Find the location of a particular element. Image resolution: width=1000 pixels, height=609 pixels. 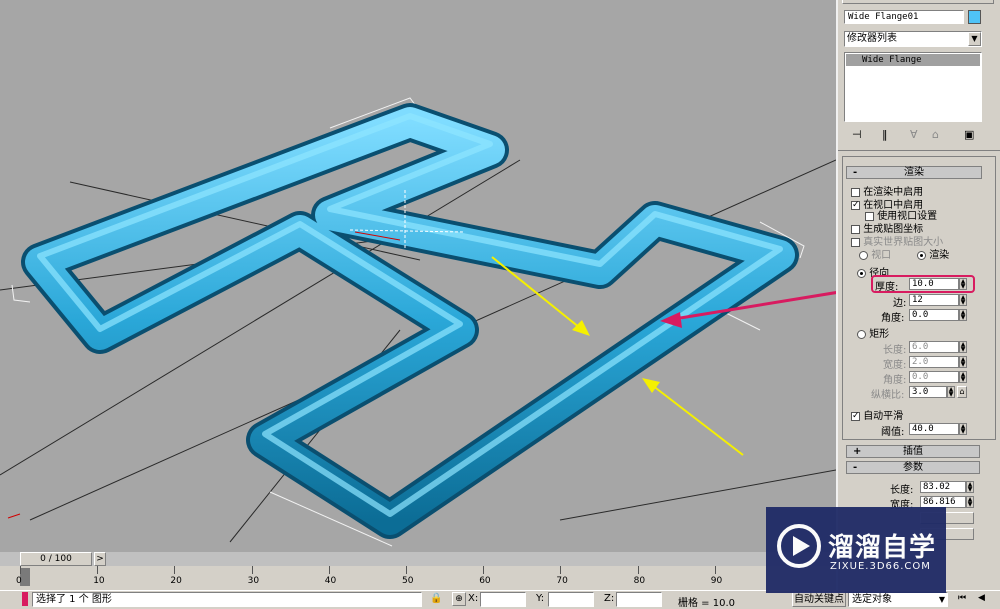

rect-angle-value: 0.0 is located at coordinates (934, 377).